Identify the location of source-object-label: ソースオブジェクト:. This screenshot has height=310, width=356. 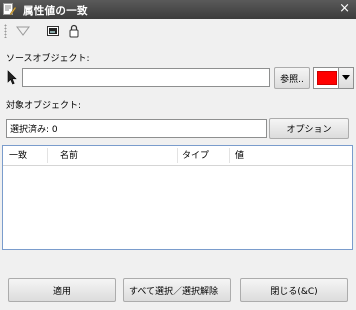
(48, 59).